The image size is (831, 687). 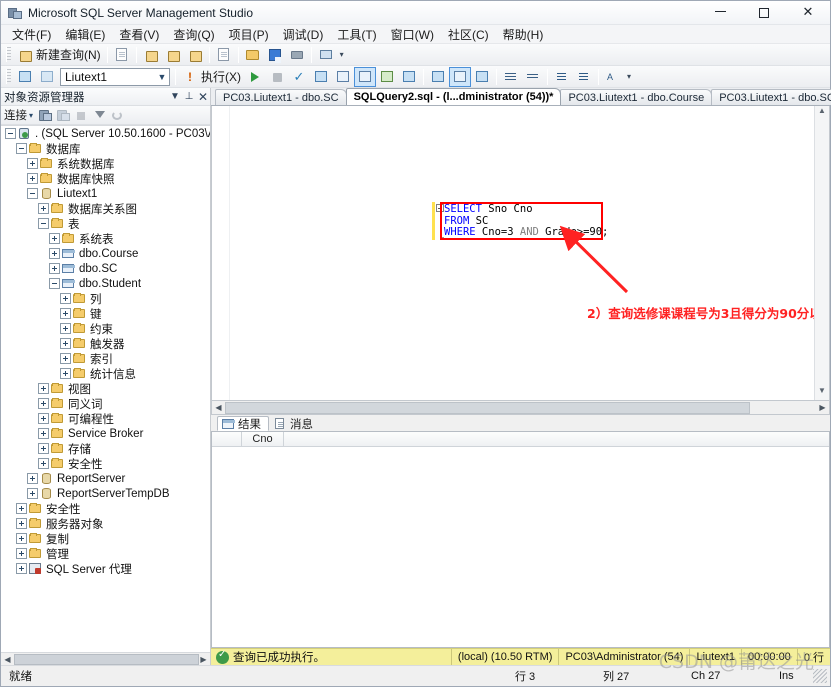 What do you see at coordinates (45, 115) in the screenshot?
I see `connect-server-icon` at bounding box center [45, 115].